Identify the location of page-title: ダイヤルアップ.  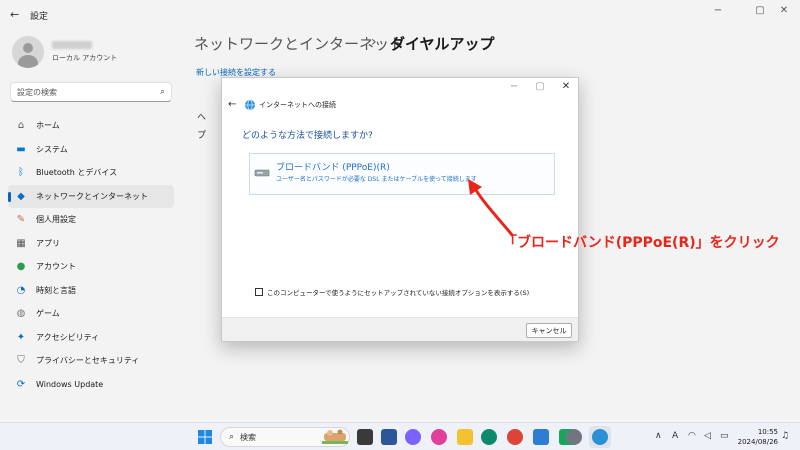
(442, 44).